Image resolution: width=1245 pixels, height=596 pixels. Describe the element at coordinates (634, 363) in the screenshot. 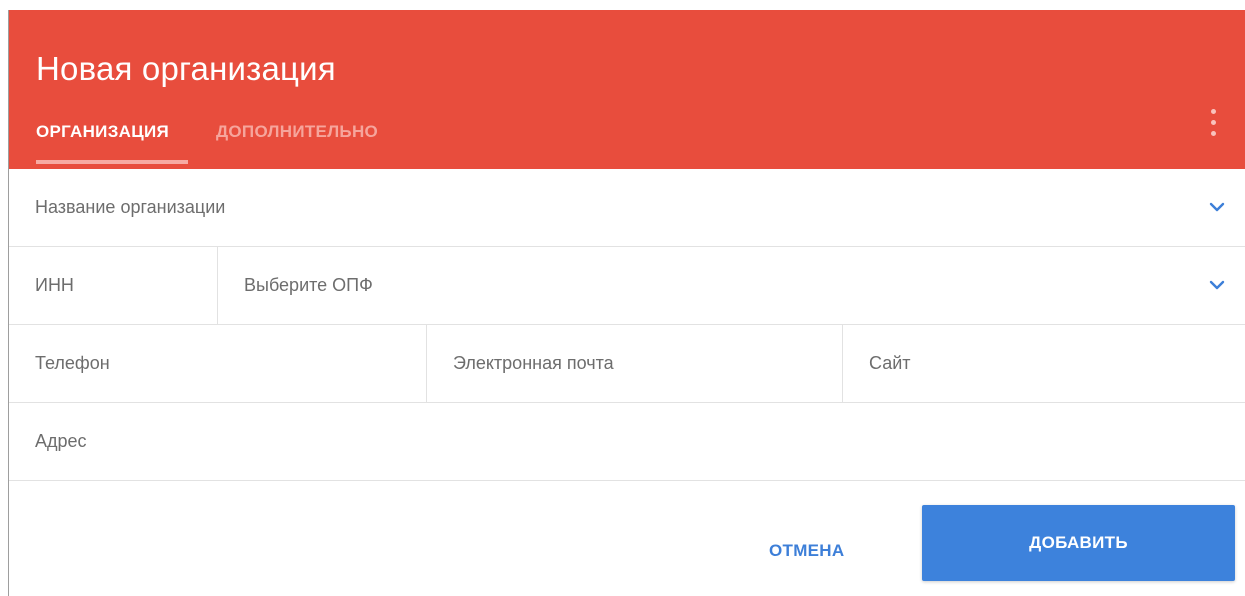

I see `email-field: Электронная почта` at that location.